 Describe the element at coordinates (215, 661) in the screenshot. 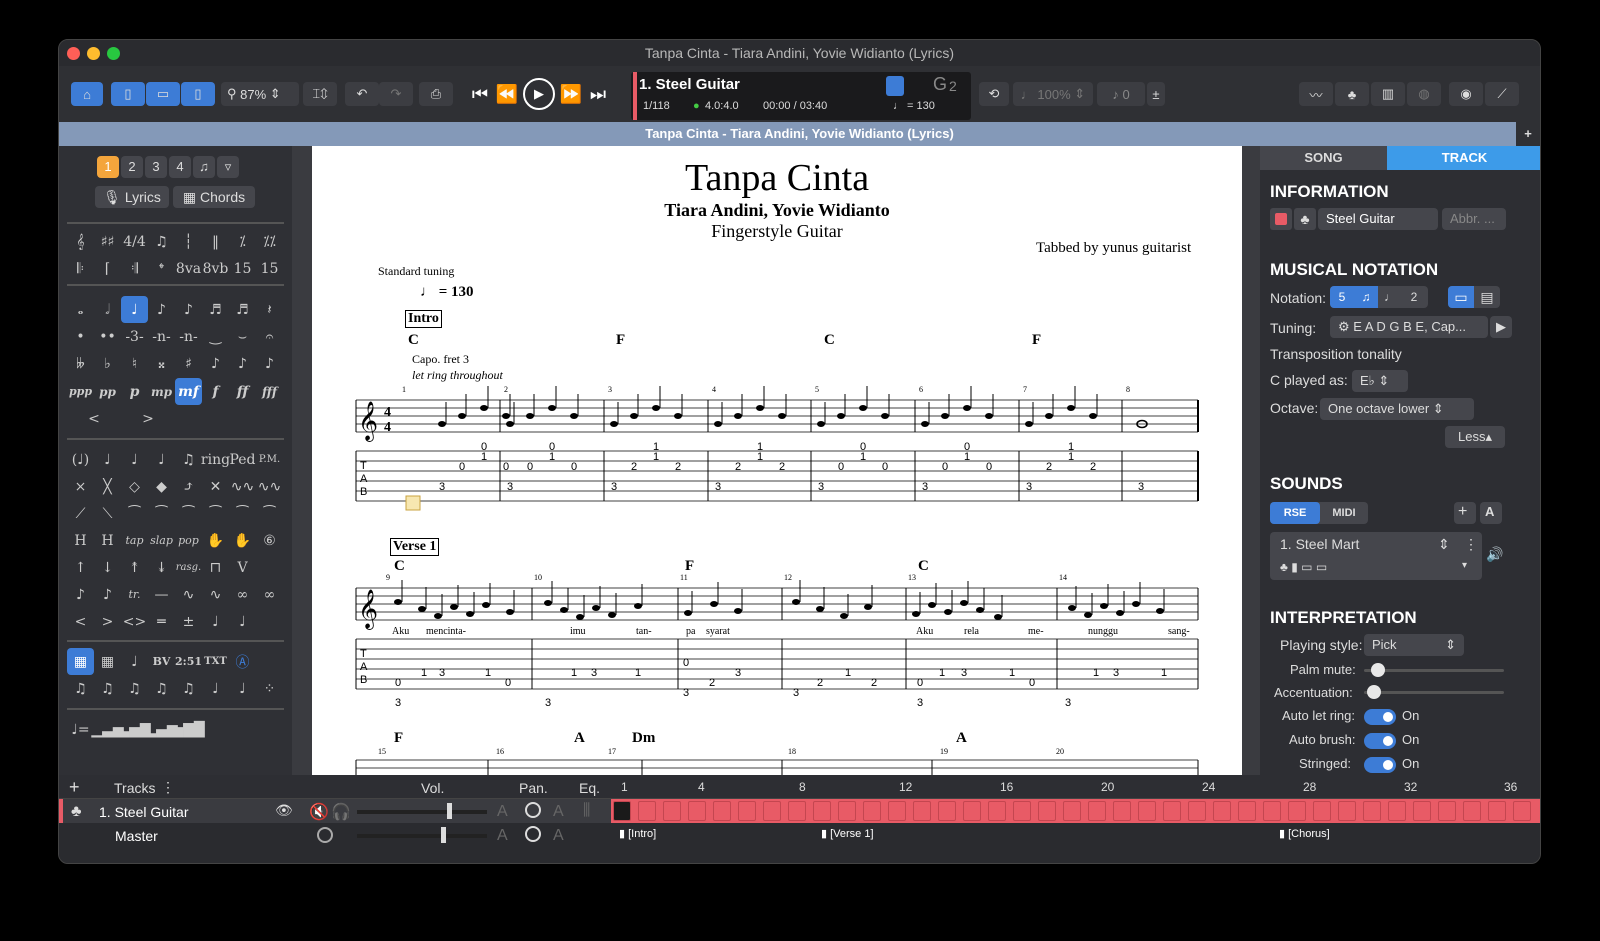

I see `text-icon: TXT` at that location.